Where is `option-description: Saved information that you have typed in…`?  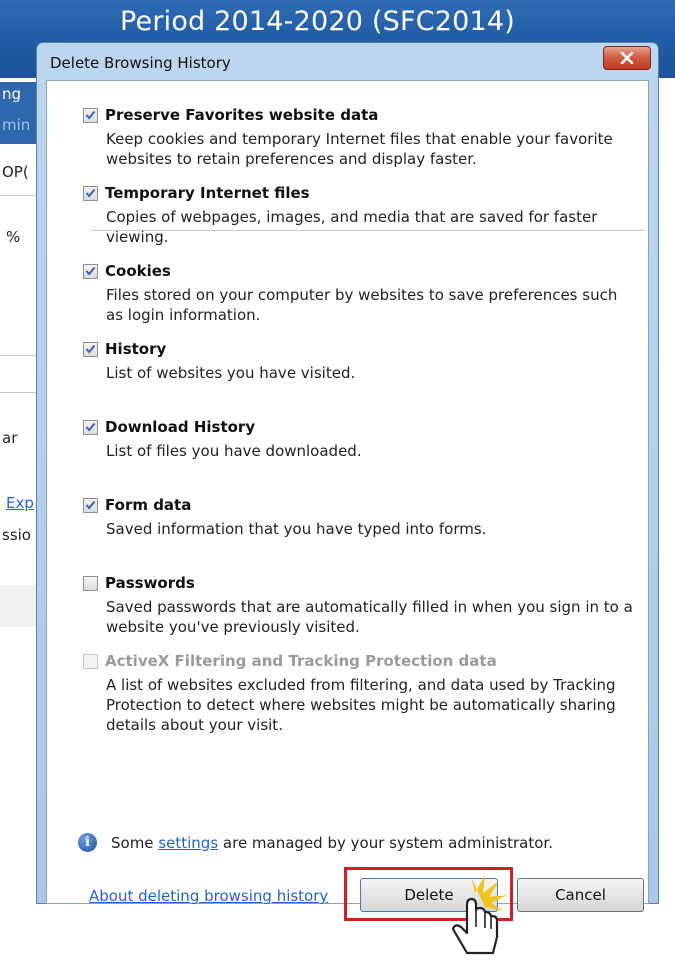
option-description: Saved information that you have typed in… is located at coordinates (296, 529).